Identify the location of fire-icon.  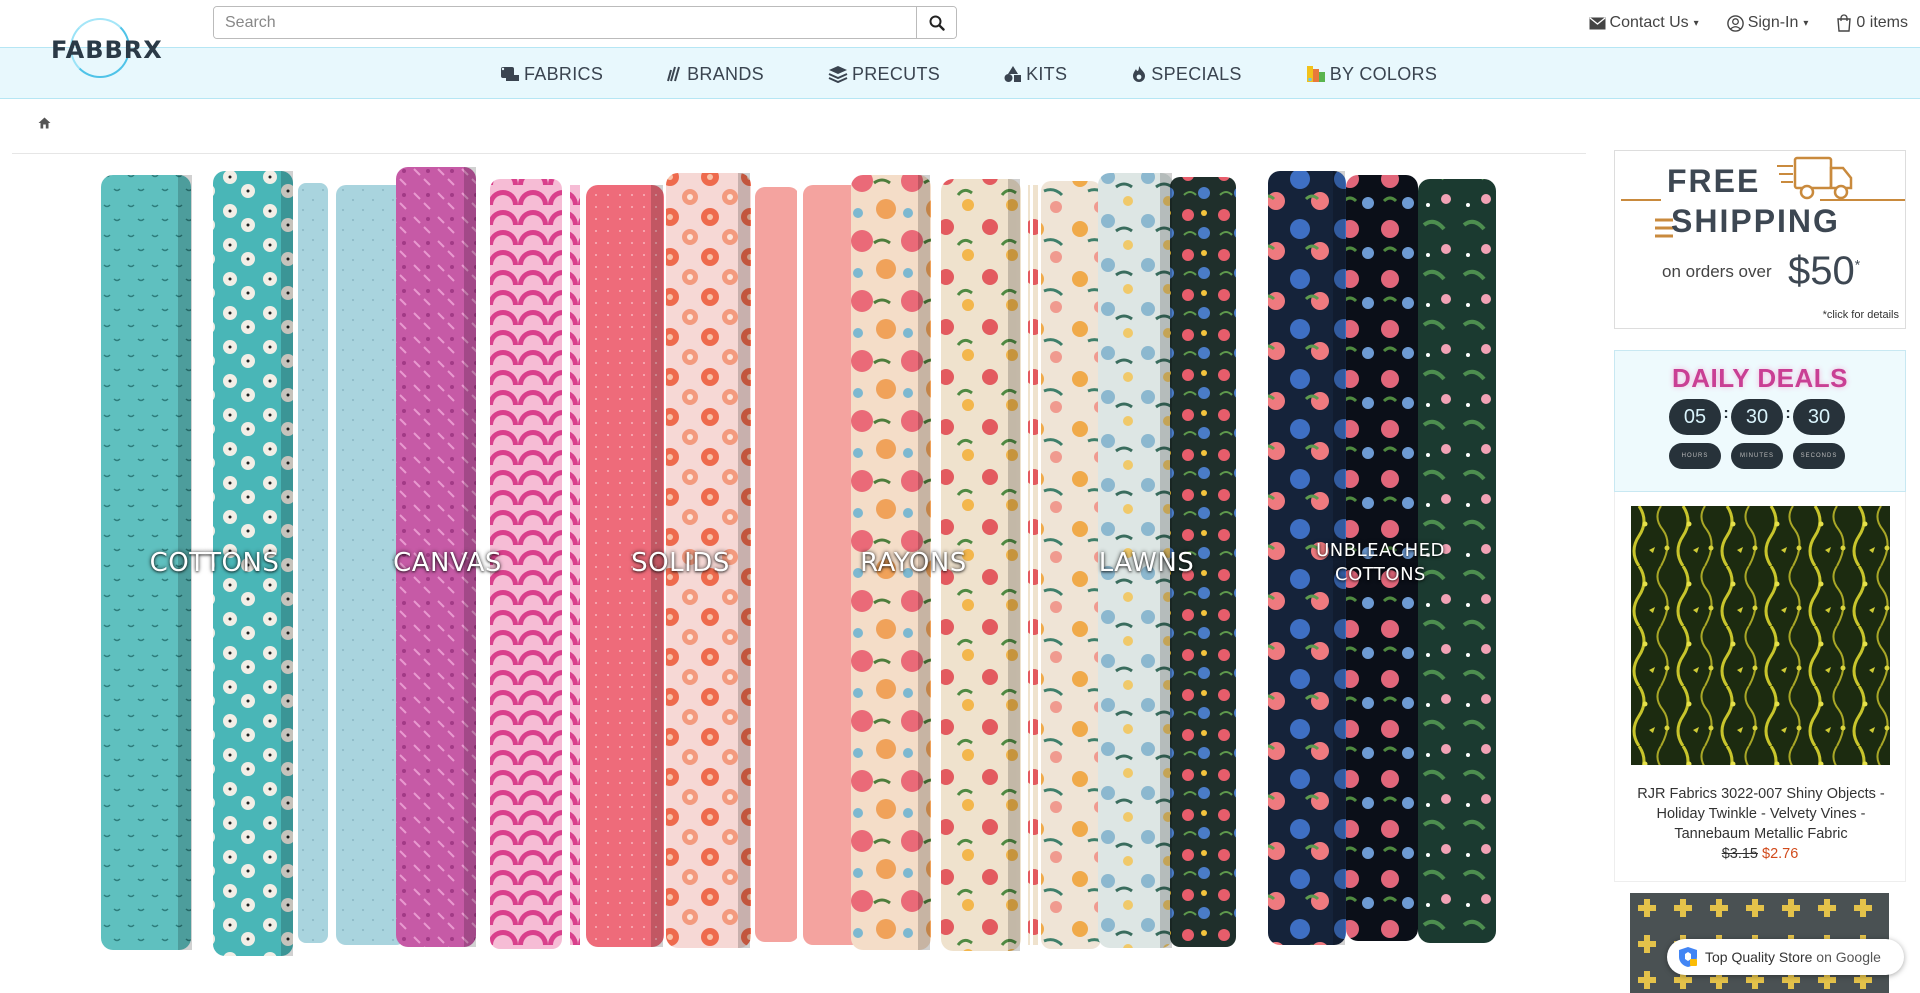
(1139, 74).